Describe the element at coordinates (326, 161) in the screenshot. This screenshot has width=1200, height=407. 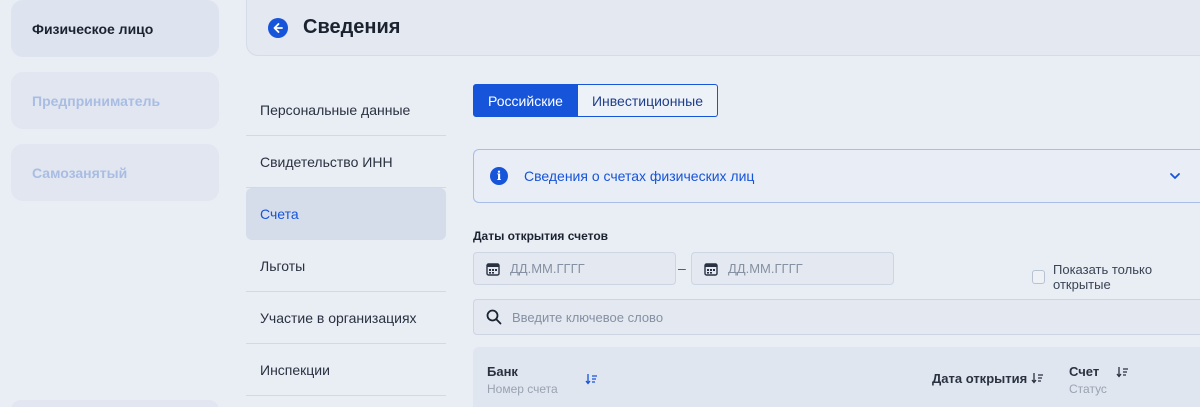
I see `nav-item-label: Свидетельство ИНН` at that location.